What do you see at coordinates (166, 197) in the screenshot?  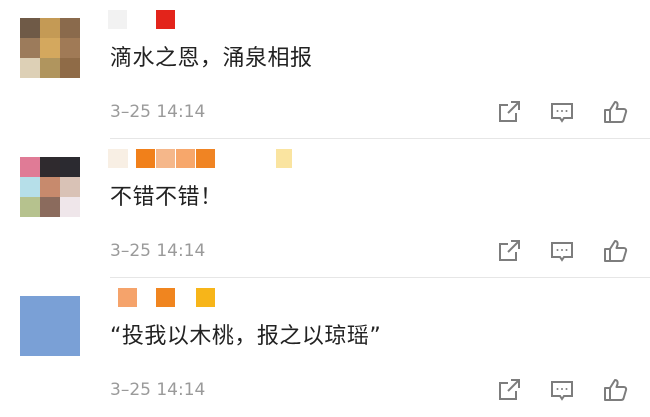 I see `comment-text: 不错不错！` at bounding box center [166, 197].